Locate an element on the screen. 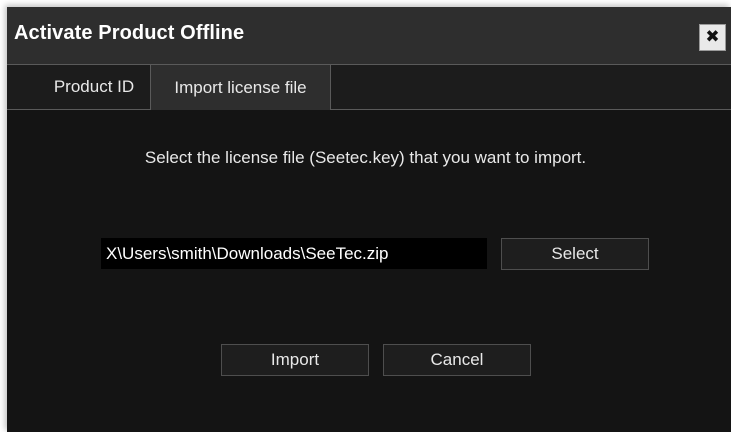 The height and width of the screenshot is (432, 731). tab-import-license-file: Import license file is located at coordinates (240, 87).